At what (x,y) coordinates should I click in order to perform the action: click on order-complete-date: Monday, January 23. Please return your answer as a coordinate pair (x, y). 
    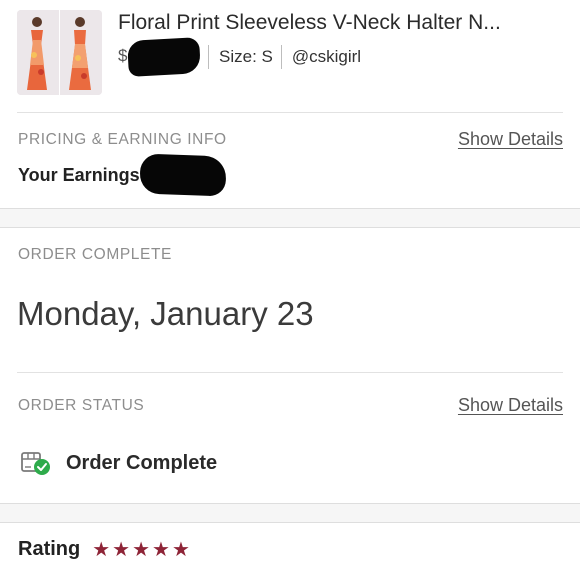
    Looking at the image, I should click on (165, 313).